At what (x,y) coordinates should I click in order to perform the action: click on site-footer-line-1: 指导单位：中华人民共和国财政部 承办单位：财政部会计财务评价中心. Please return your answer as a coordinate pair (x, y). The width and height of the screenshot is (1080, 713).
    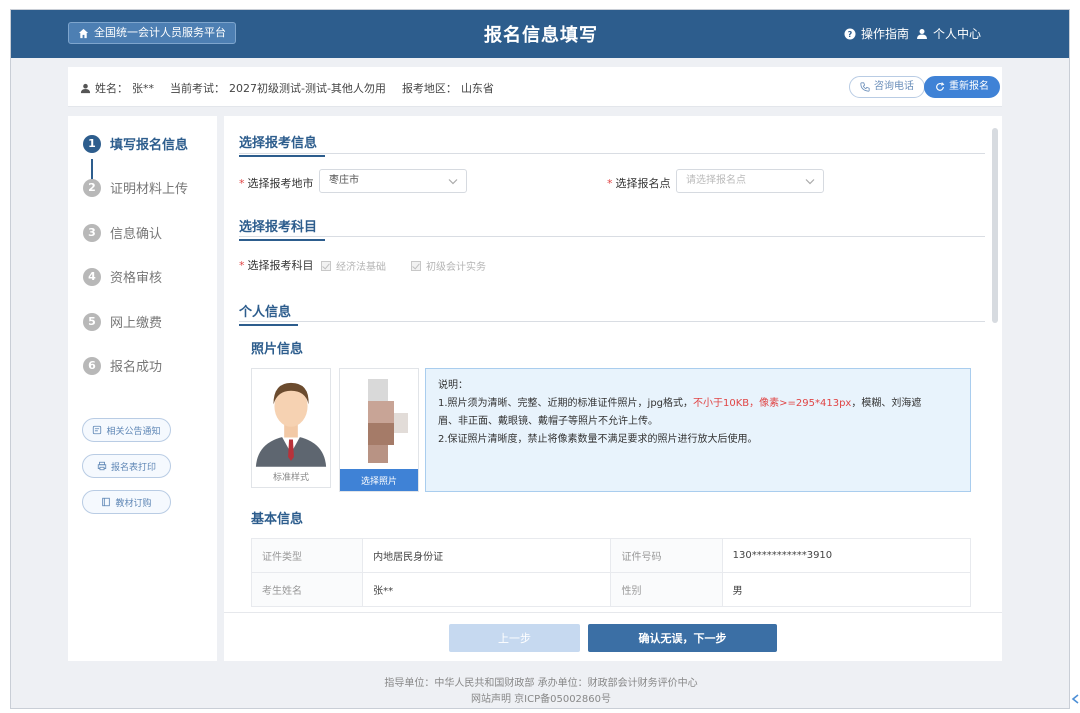
    Looking at the image, I should click on (541, 683).